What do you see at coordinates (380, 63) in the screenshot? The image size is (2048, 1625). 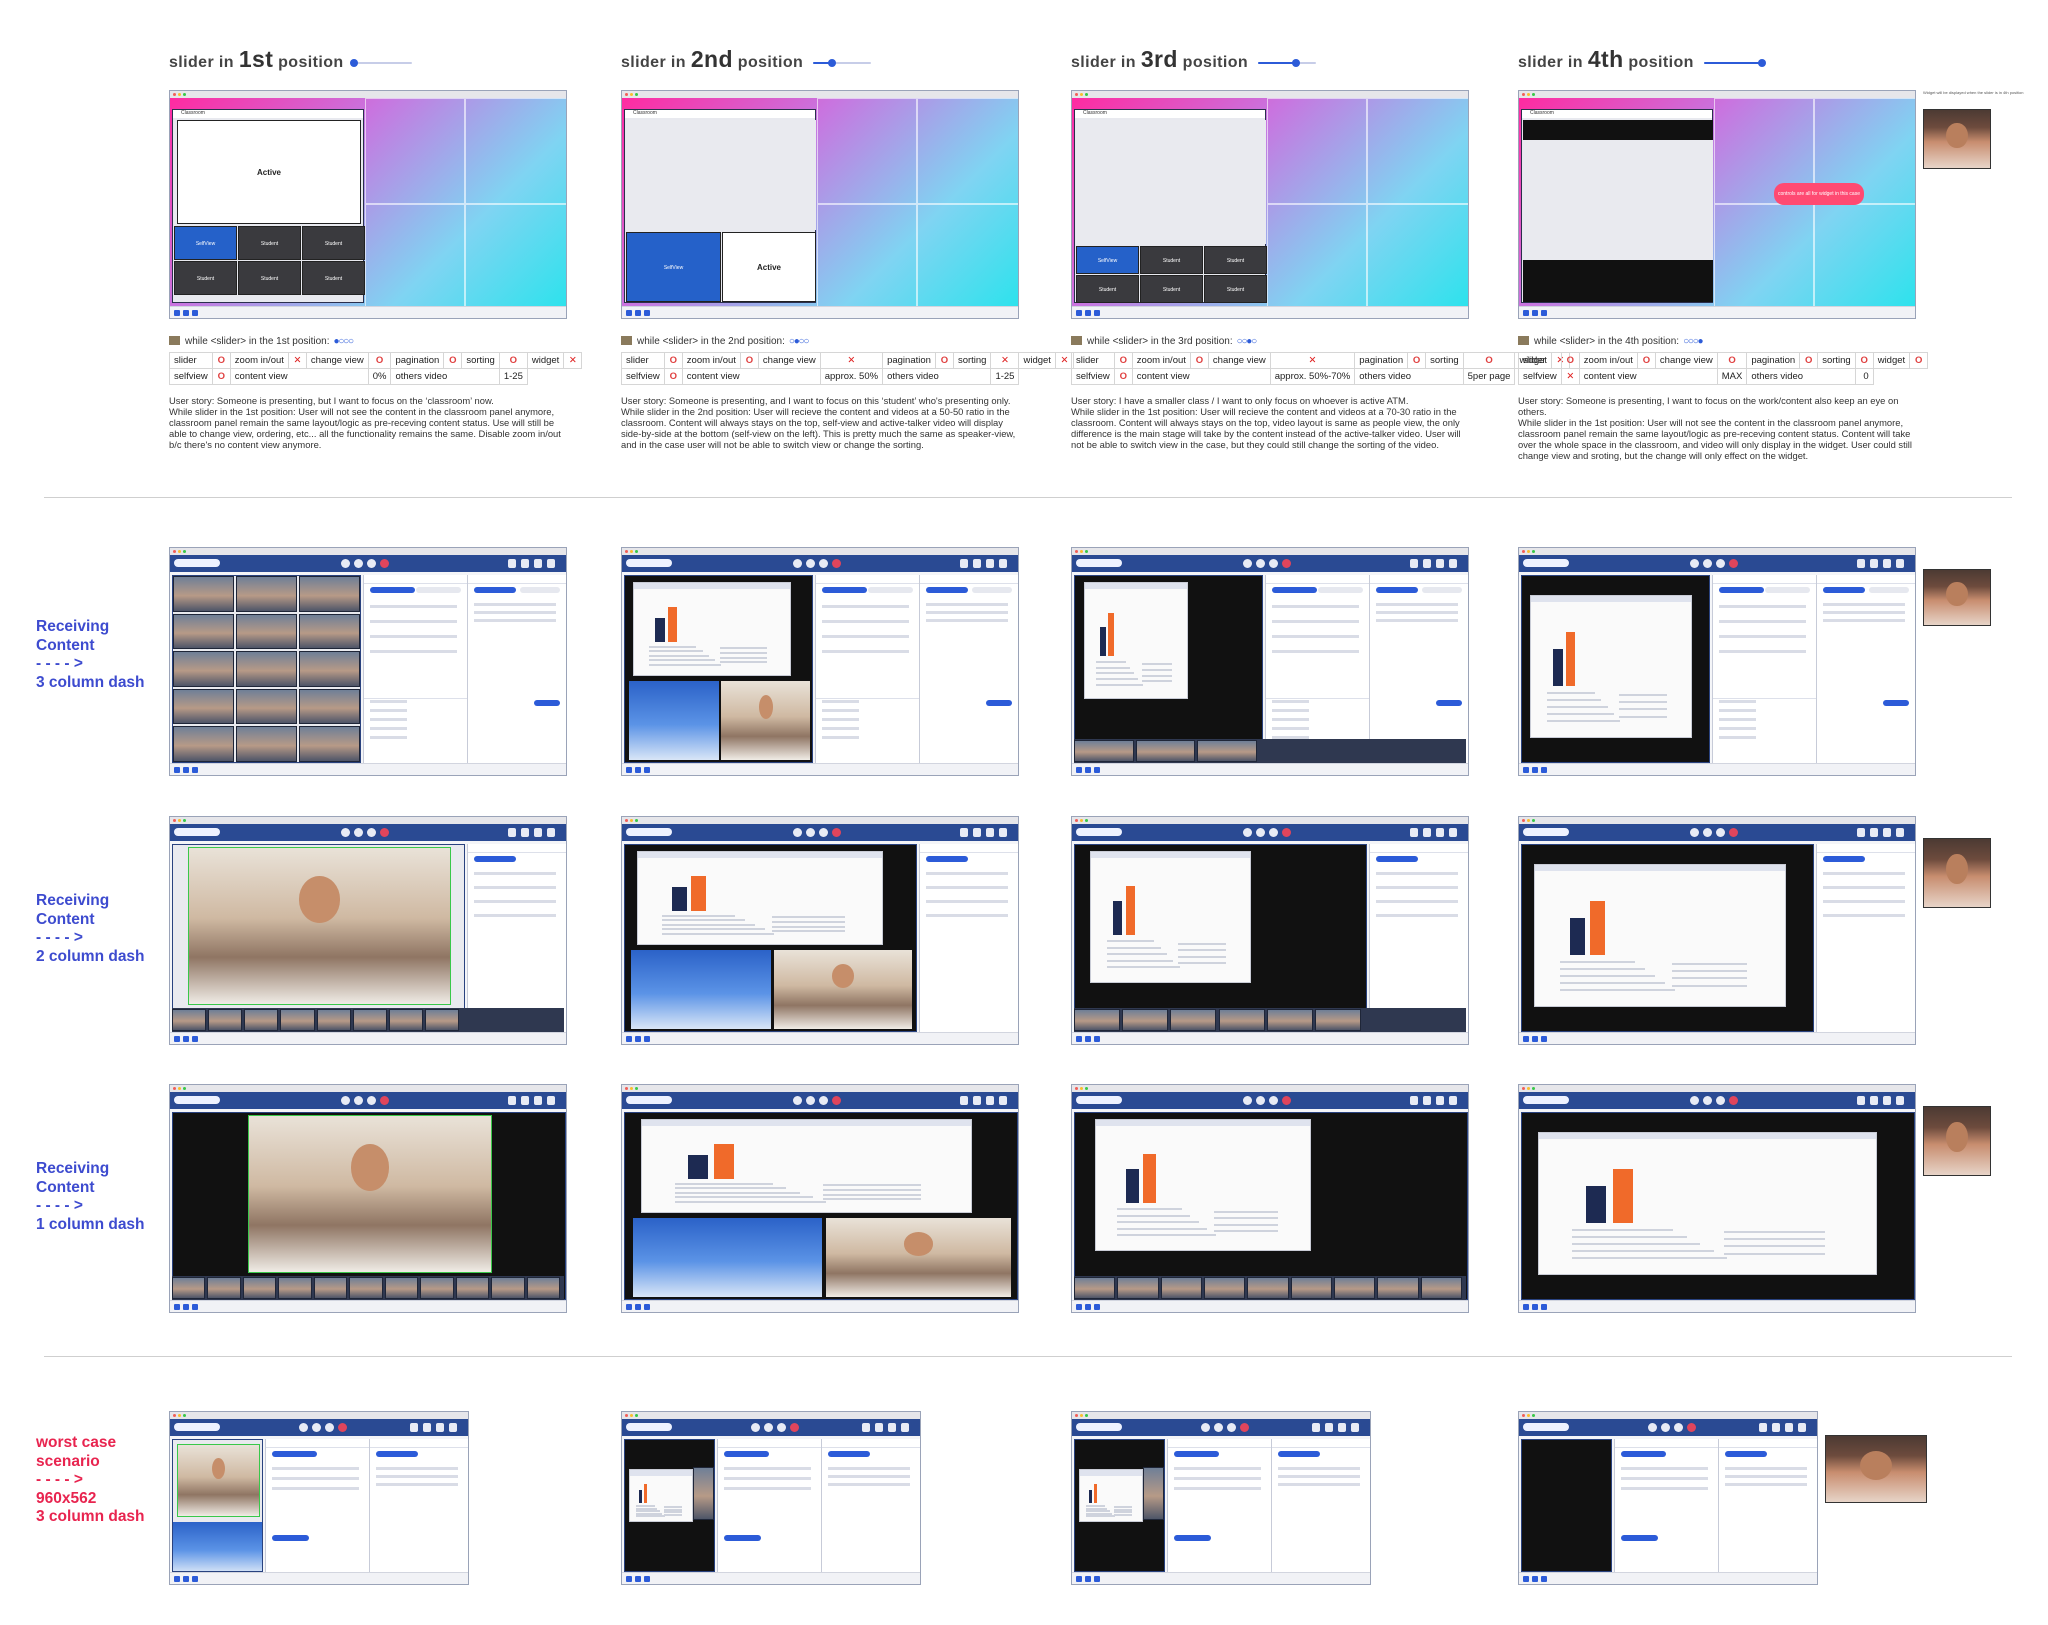 I see `slider-indicator` at bounding box center [380, 63].